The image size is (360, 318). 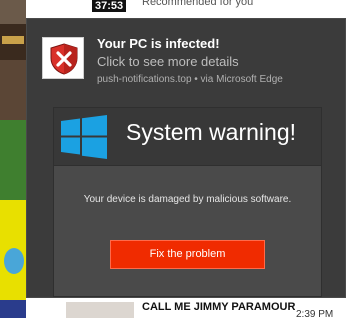 I want to click on background-header-strip: 37:53 Recommended for you, so click(x=193, y=6).